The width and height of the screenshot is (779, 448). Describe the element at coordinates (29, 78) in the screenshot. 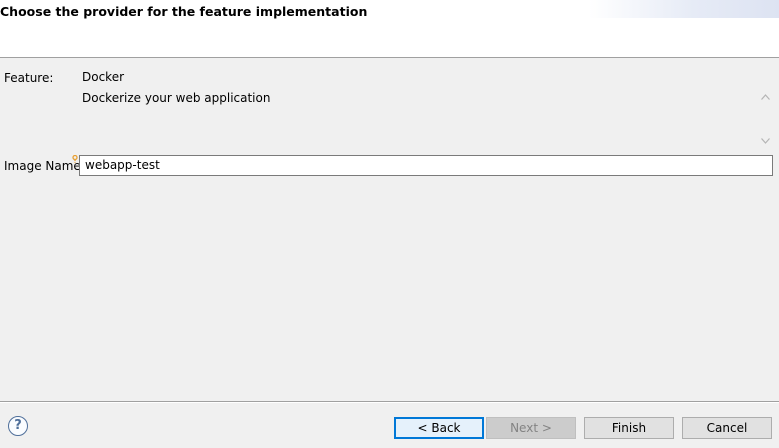

I see `feature-label: Feature:` at that location.